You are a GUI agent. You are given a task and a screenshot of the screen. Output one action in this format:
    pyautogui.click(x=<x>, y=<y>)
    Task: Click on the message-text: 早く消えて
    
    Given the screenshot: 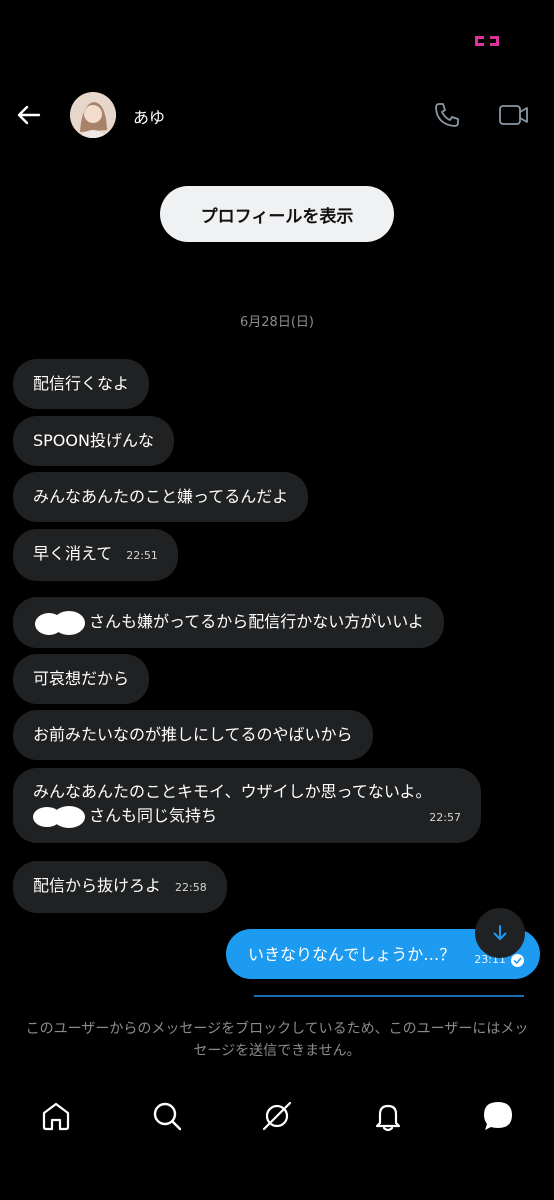 What is the action you would take?
    pyautogui.click(x=73, y=553)
    